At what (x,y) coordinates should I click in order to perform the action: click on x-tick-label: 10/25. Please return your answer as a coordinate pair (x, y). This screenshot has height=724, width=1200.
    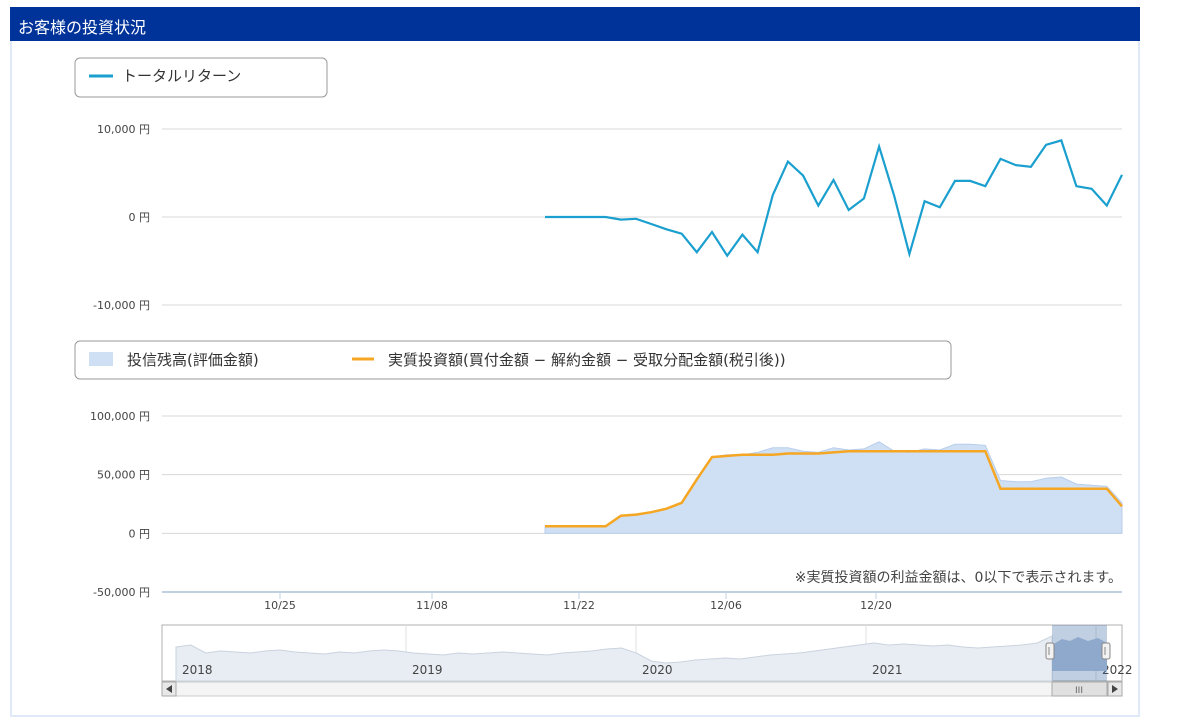
    Looking at the image, I should click on (280, 605).